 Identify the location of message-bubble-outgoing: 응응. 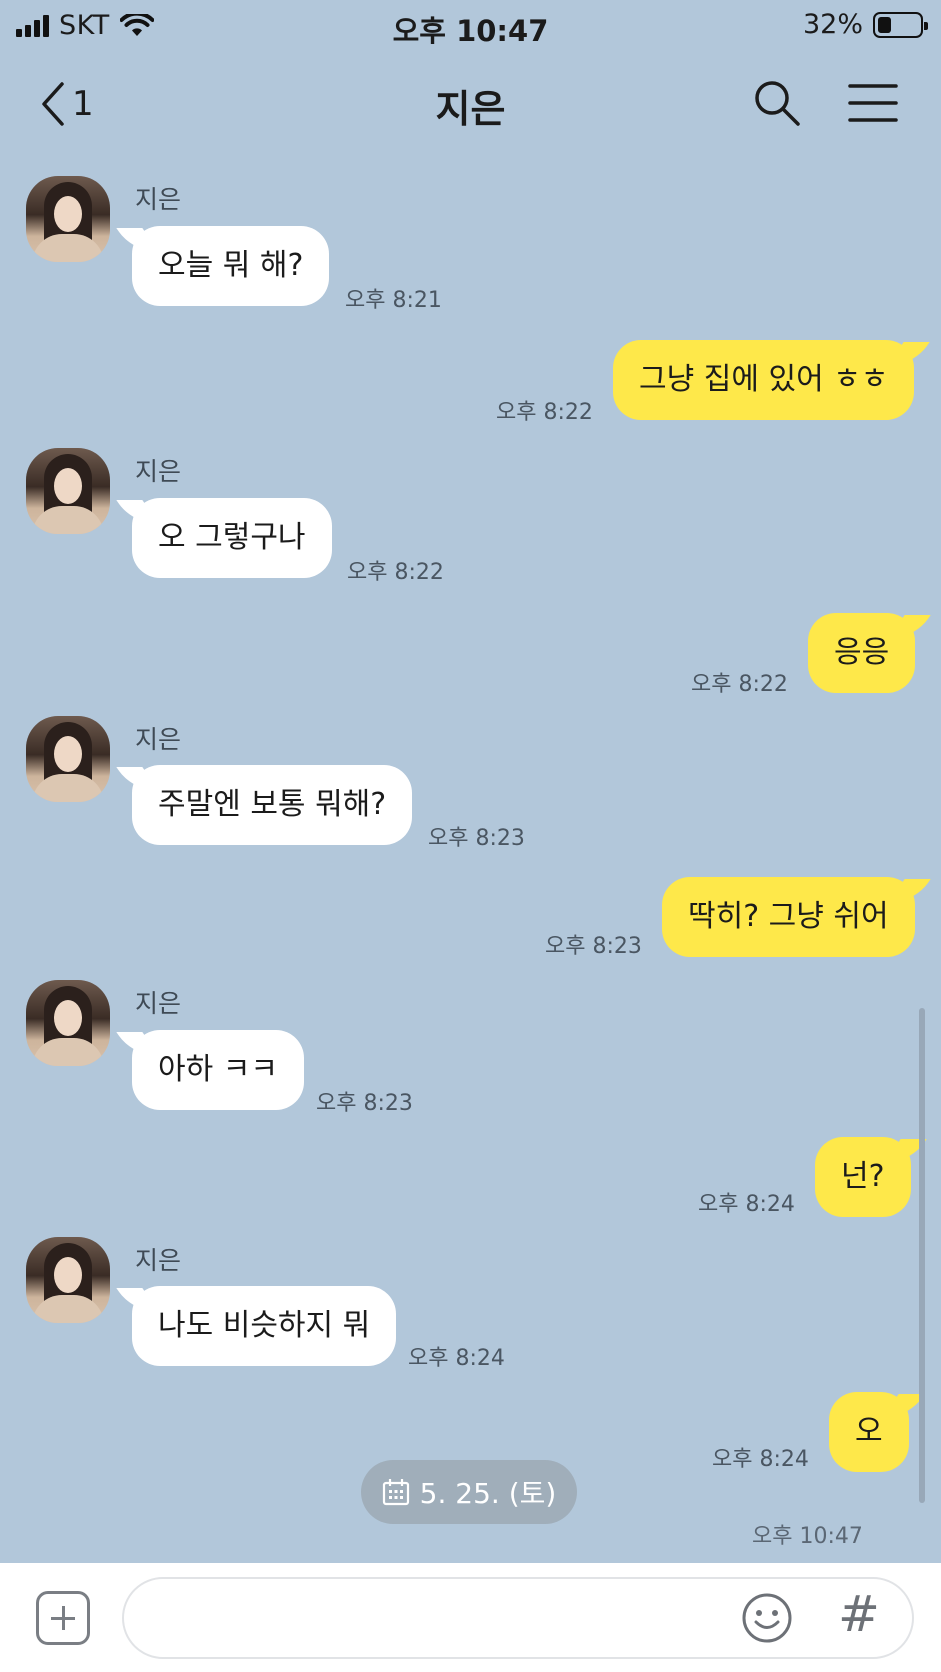
(862, 653).